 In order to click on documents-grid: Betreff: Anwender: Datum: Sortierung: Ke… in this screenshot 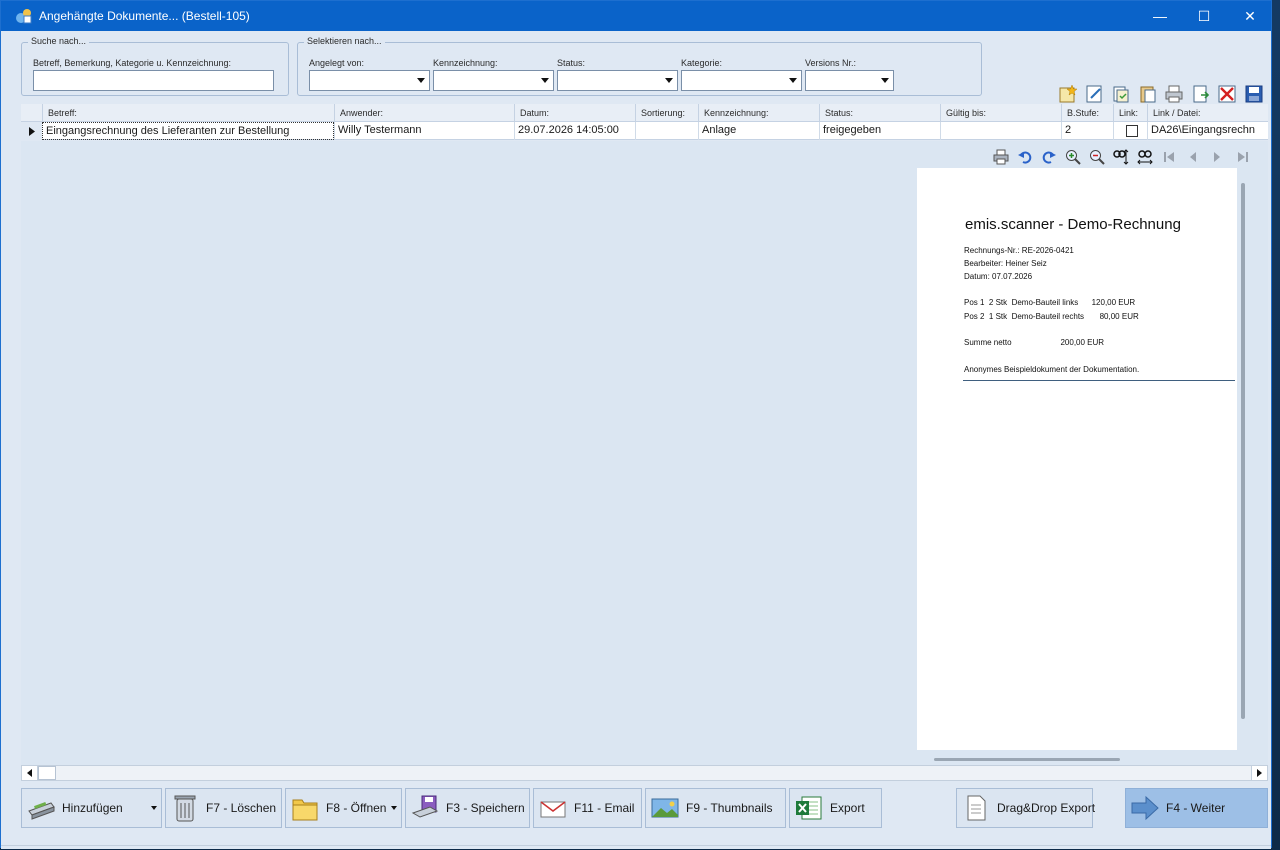, I will do `click(644, 122)`.